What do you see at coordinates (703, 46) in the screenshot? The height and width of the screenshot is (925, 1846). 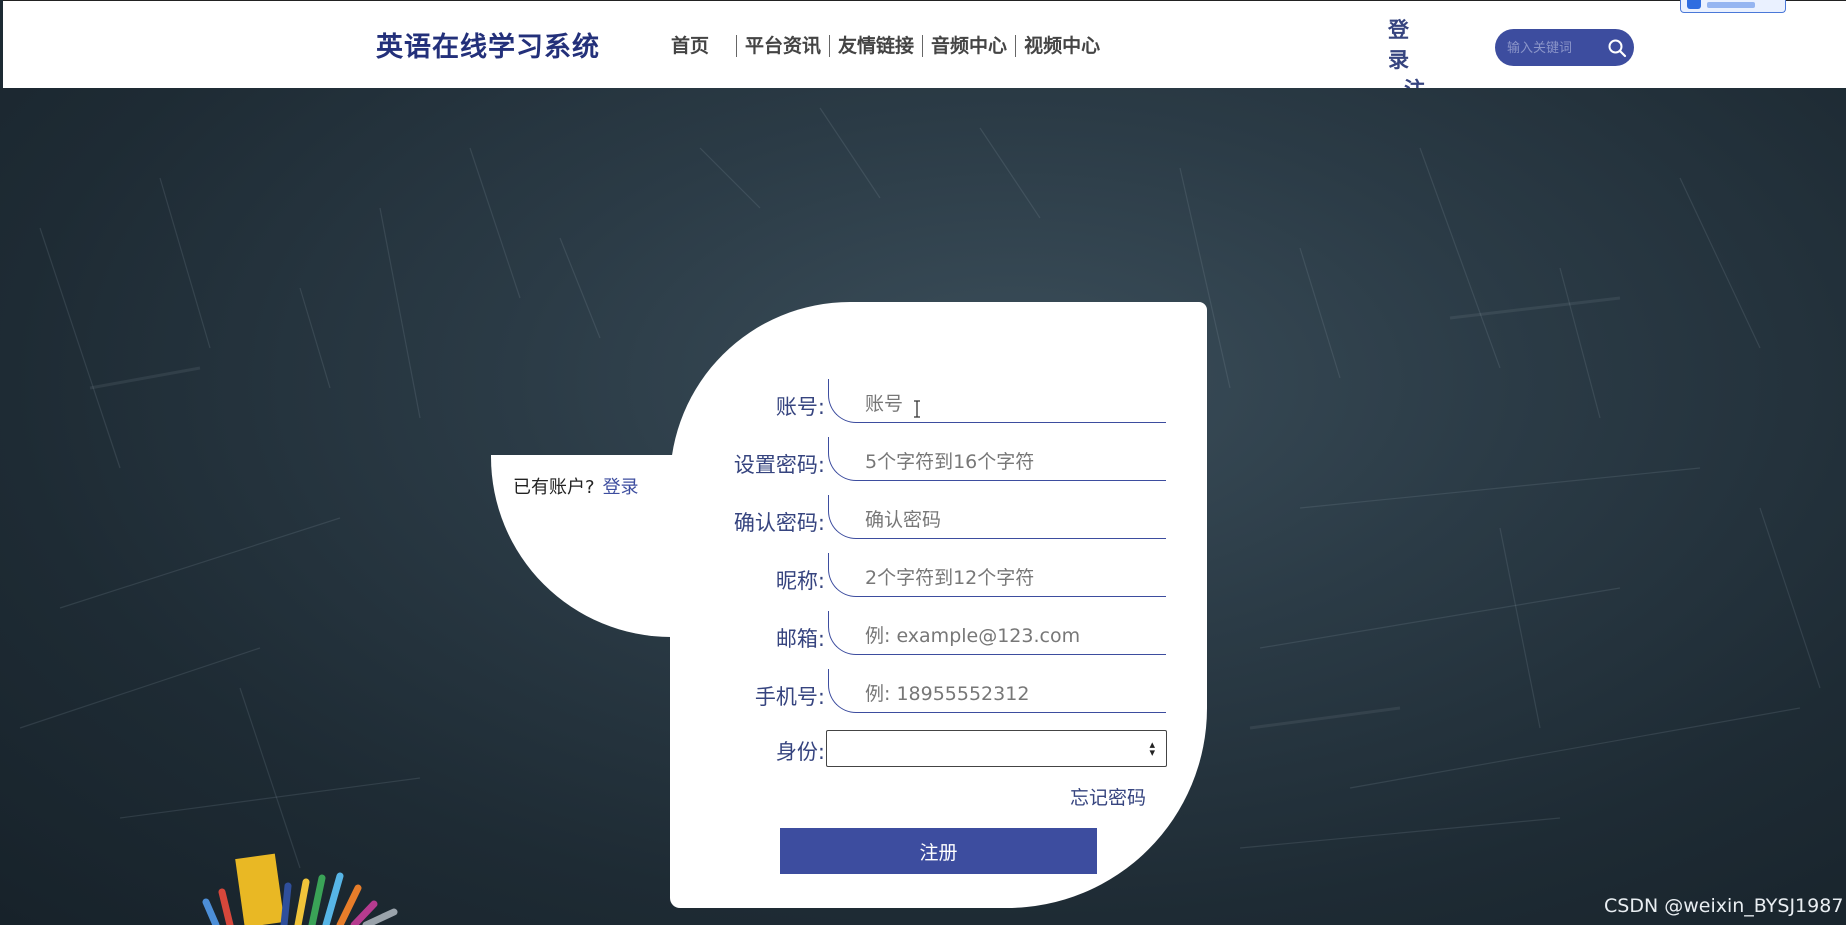 I see `nav-home: 首页` at bounding box center [703, 46].